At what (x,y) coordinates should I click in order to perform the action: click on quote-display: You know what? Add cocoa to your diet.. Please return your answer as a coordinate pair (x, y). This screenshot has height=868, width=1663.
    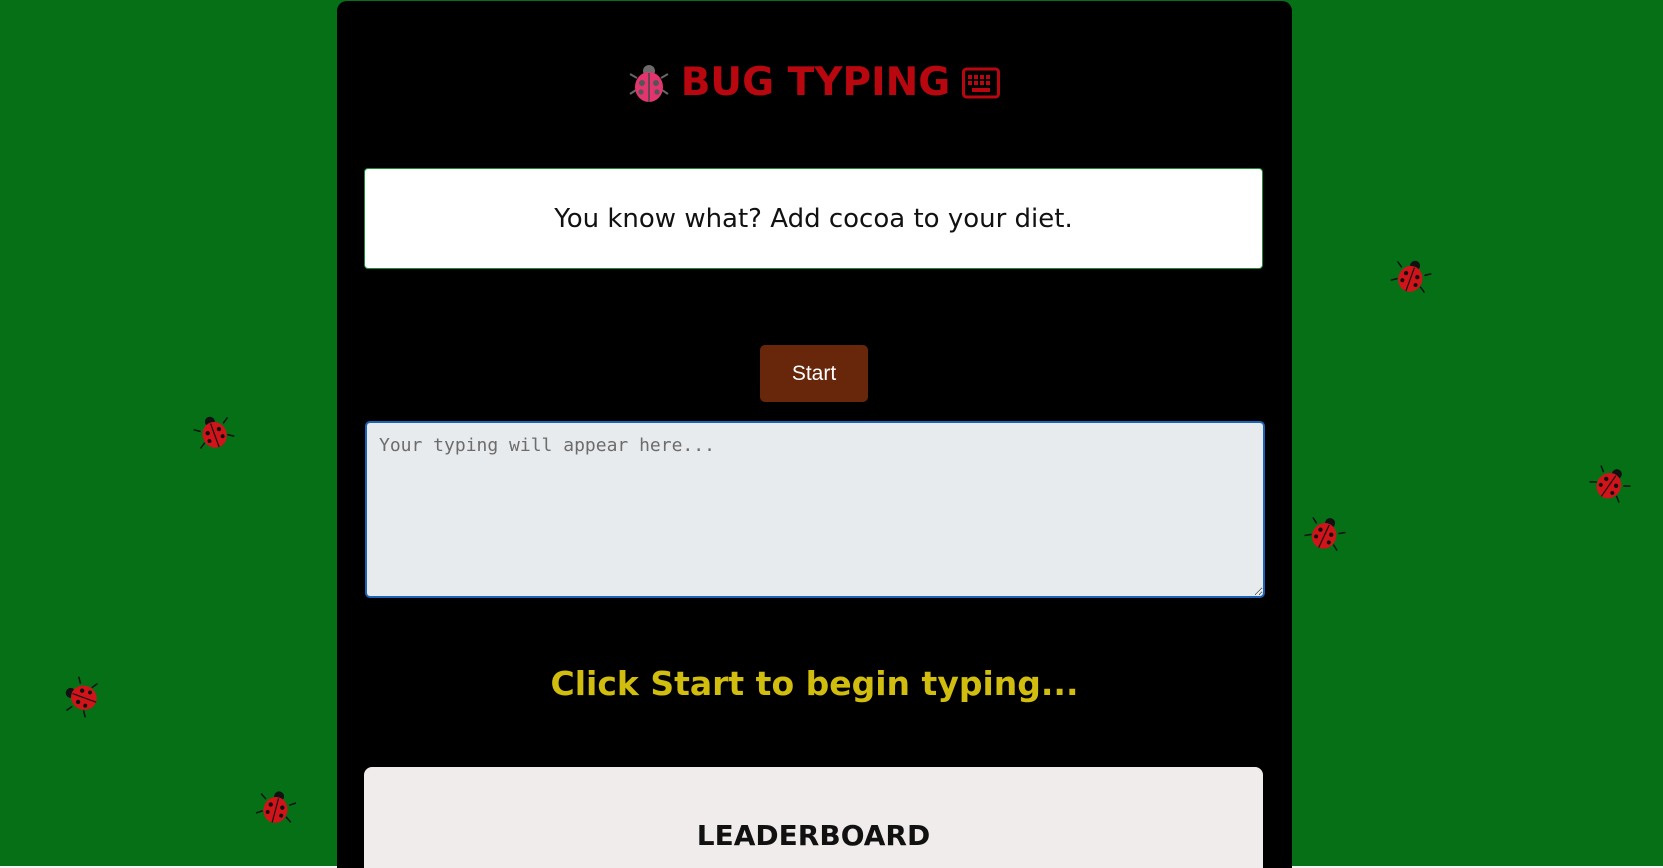
    Looking at the image, I should click on (813, 218).